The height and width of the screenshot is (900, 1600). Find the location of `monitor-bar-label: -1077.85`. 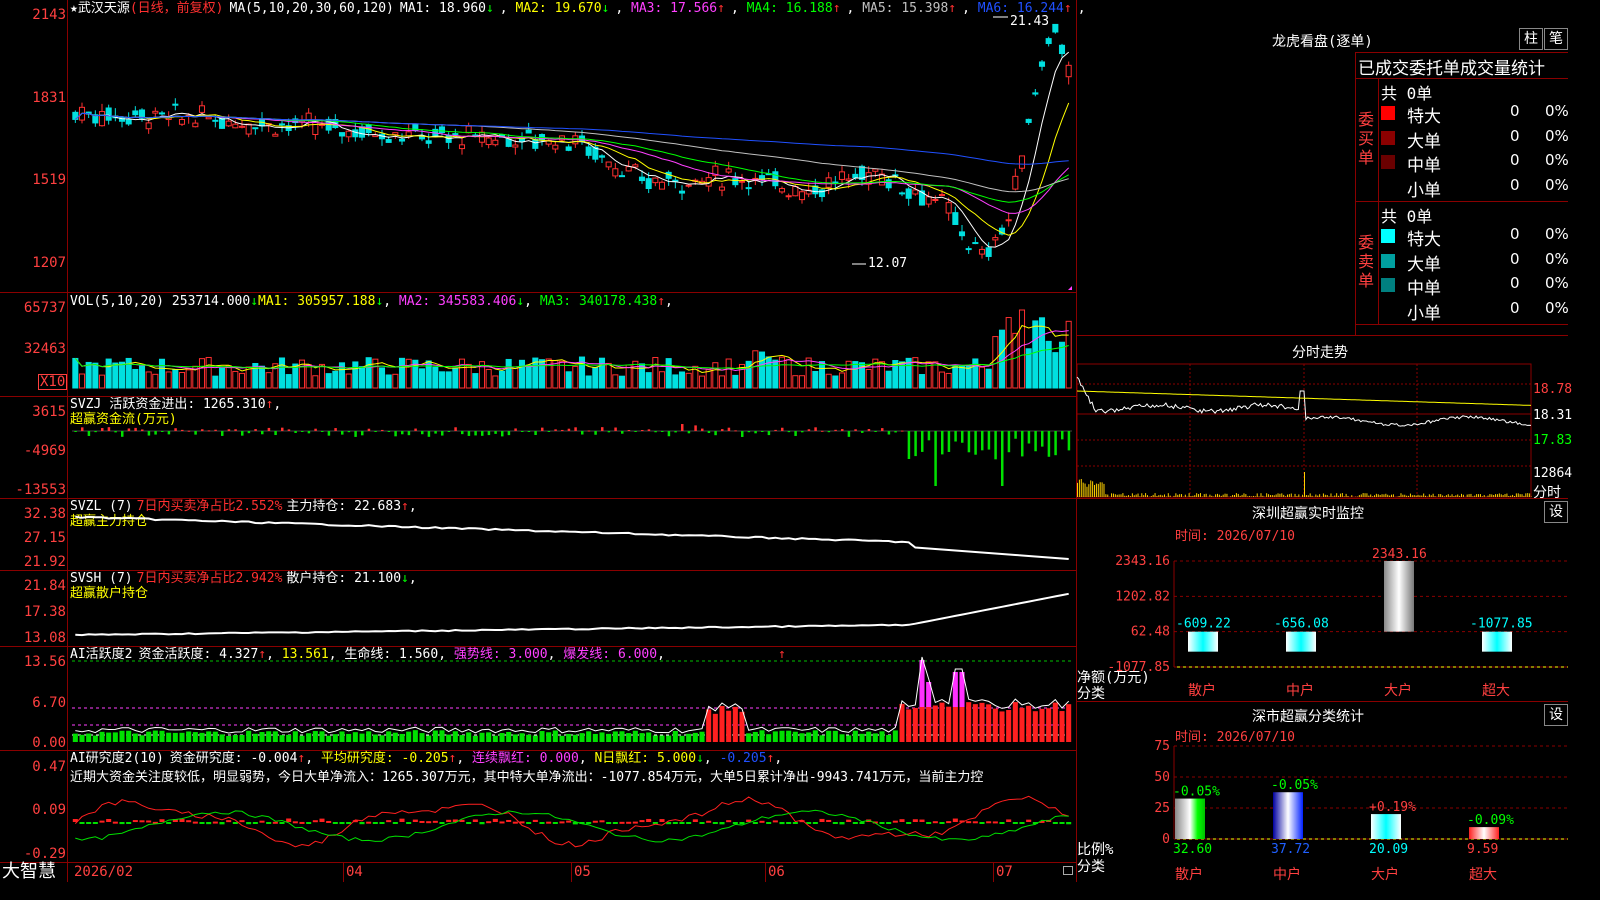

monitor-bar-label: -1077.85 is located at coordinates (1501, 624).